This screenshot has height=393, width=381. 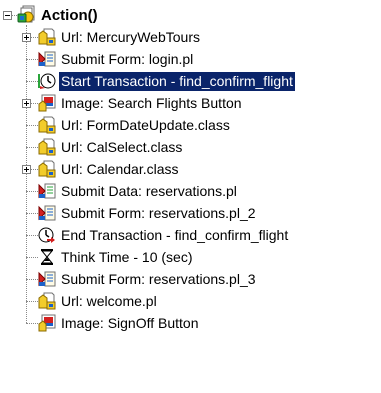 What do you see at coordinates (47, 235) in the screenshot?
I see `end-transaction-icon` at bounding box center [47, 235].